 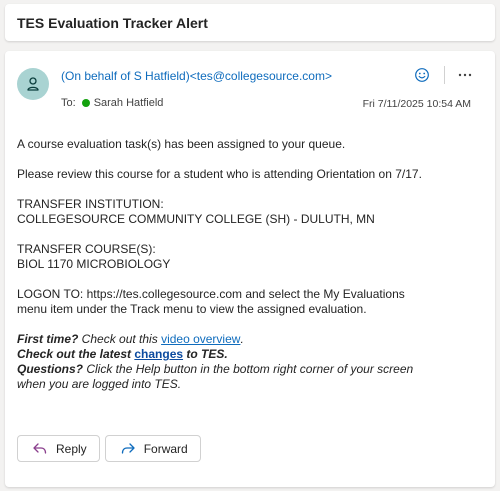 I want to click on emoji-reaction-button, so click(x=422, y=75).